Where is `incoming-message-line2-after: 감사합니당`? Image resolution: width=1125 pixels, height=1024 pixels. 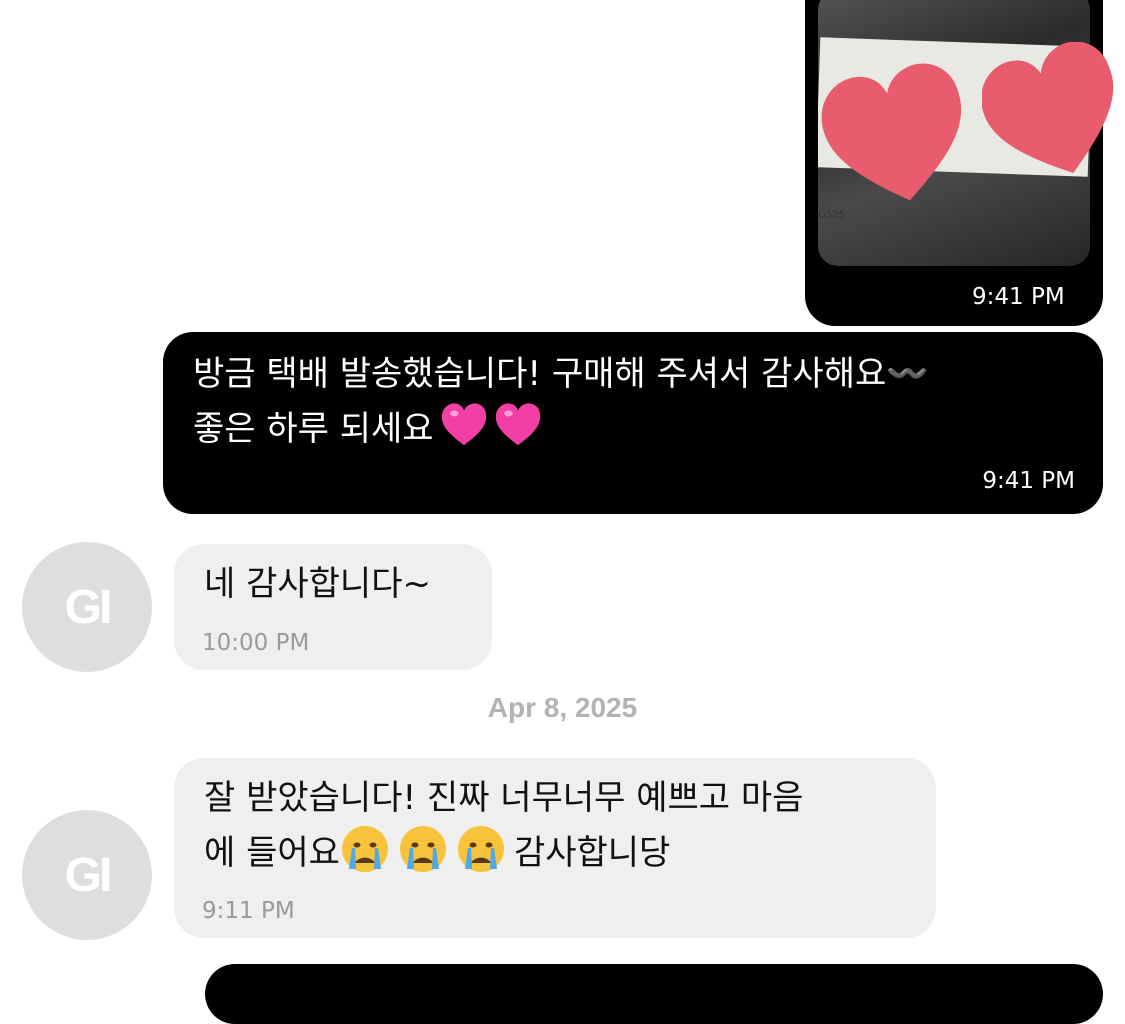
incoming-message-line2-after: 감사합니당 is located at coordinates (592, 853).